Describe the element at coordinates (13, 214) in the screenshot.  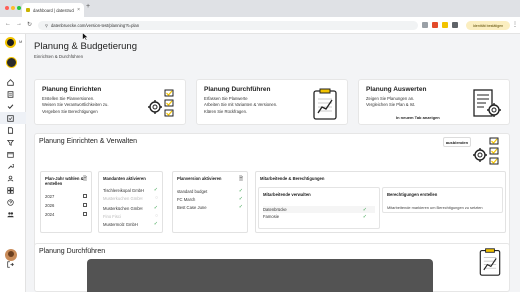
I see `sidebar-item-users` at that location.